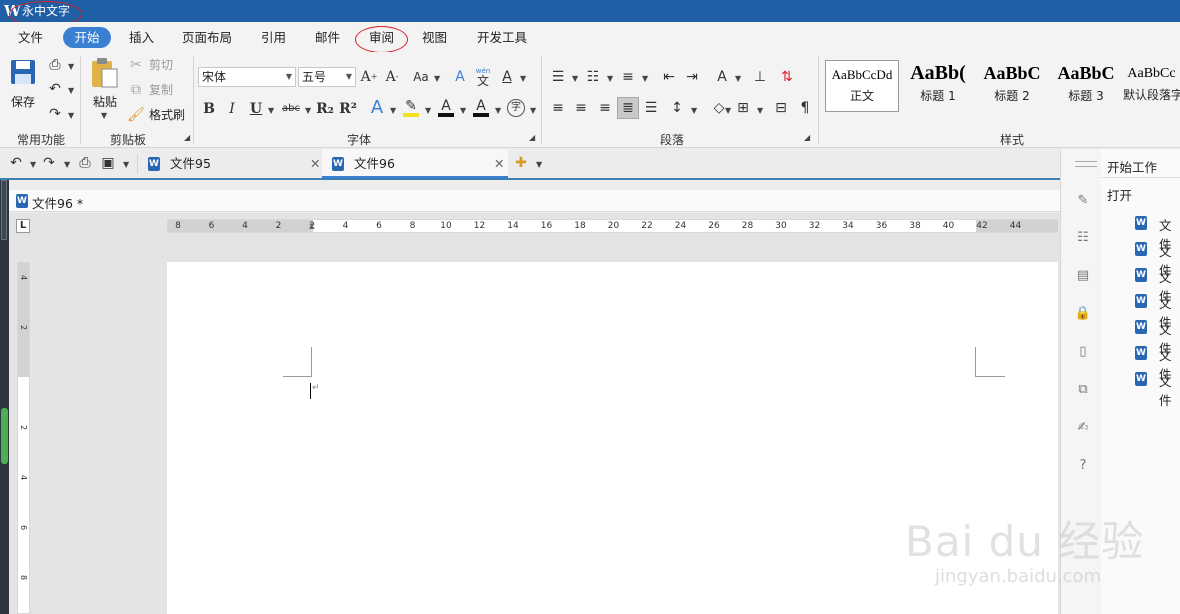 This screenshot has height=614, width=1180. I want to click on menu-page-layout: 页面布局, so click(207, 38).